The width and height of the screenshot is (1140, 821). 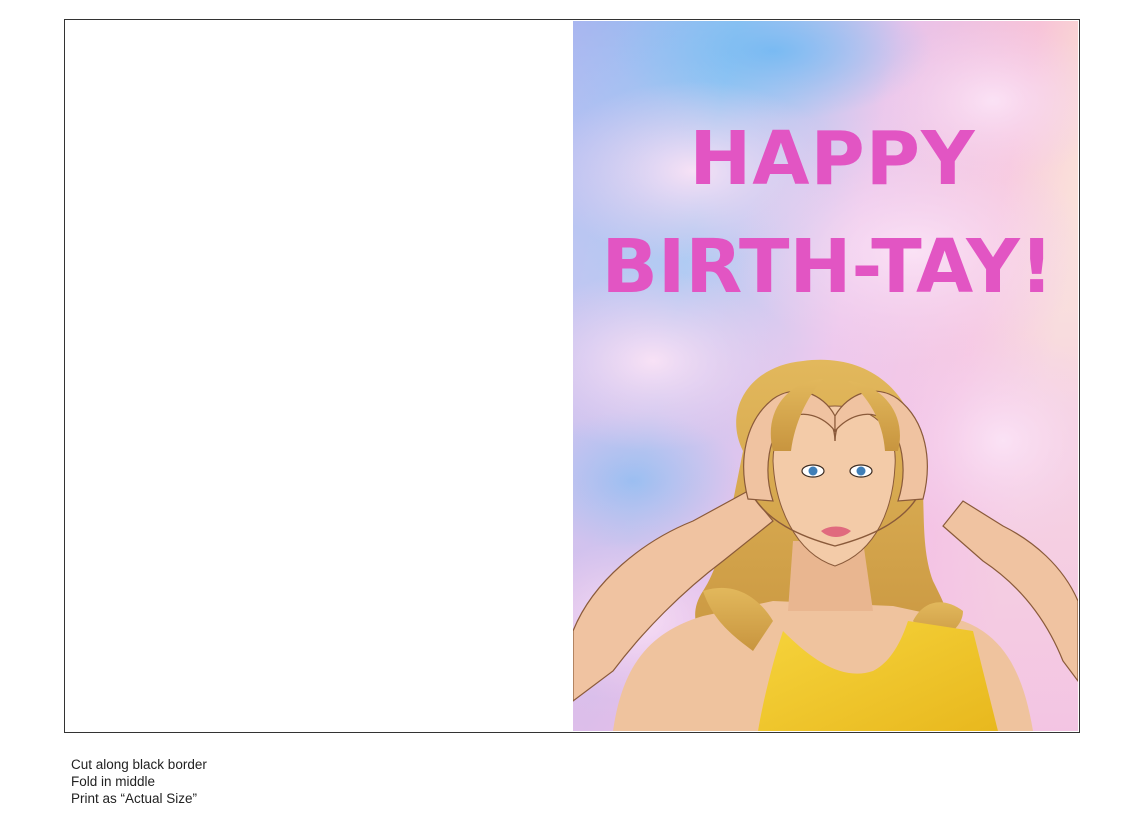 What do you see at coordinates (139, 764) in the screenshot?
I see `instruction-cut: Cut along black border` at bounding box center [139, 764].